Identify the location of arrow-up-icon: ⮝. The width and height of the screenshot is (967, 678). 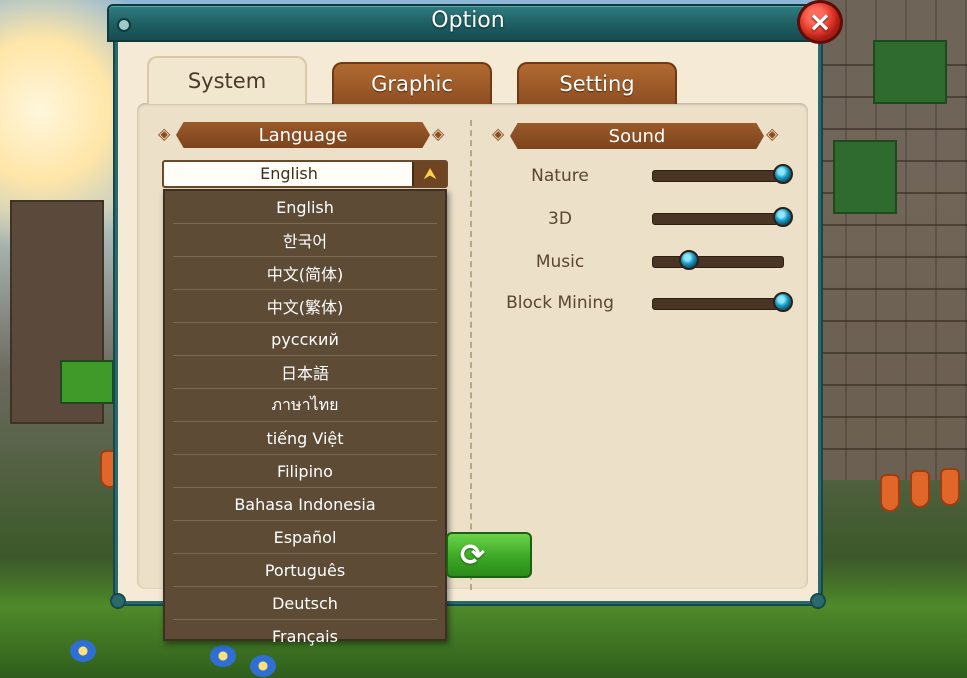
(430, 173).